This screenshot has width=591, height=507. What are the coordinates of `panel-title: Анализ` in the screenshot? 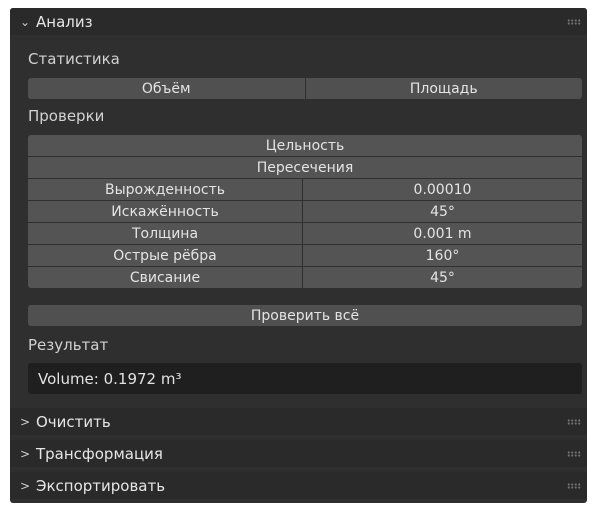 It's located at (64, 21).